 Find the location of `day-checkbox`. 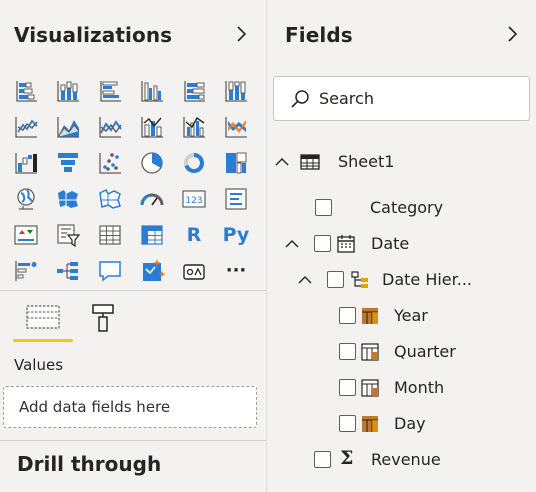

day-checkbox is located at coordinates (347, 423).